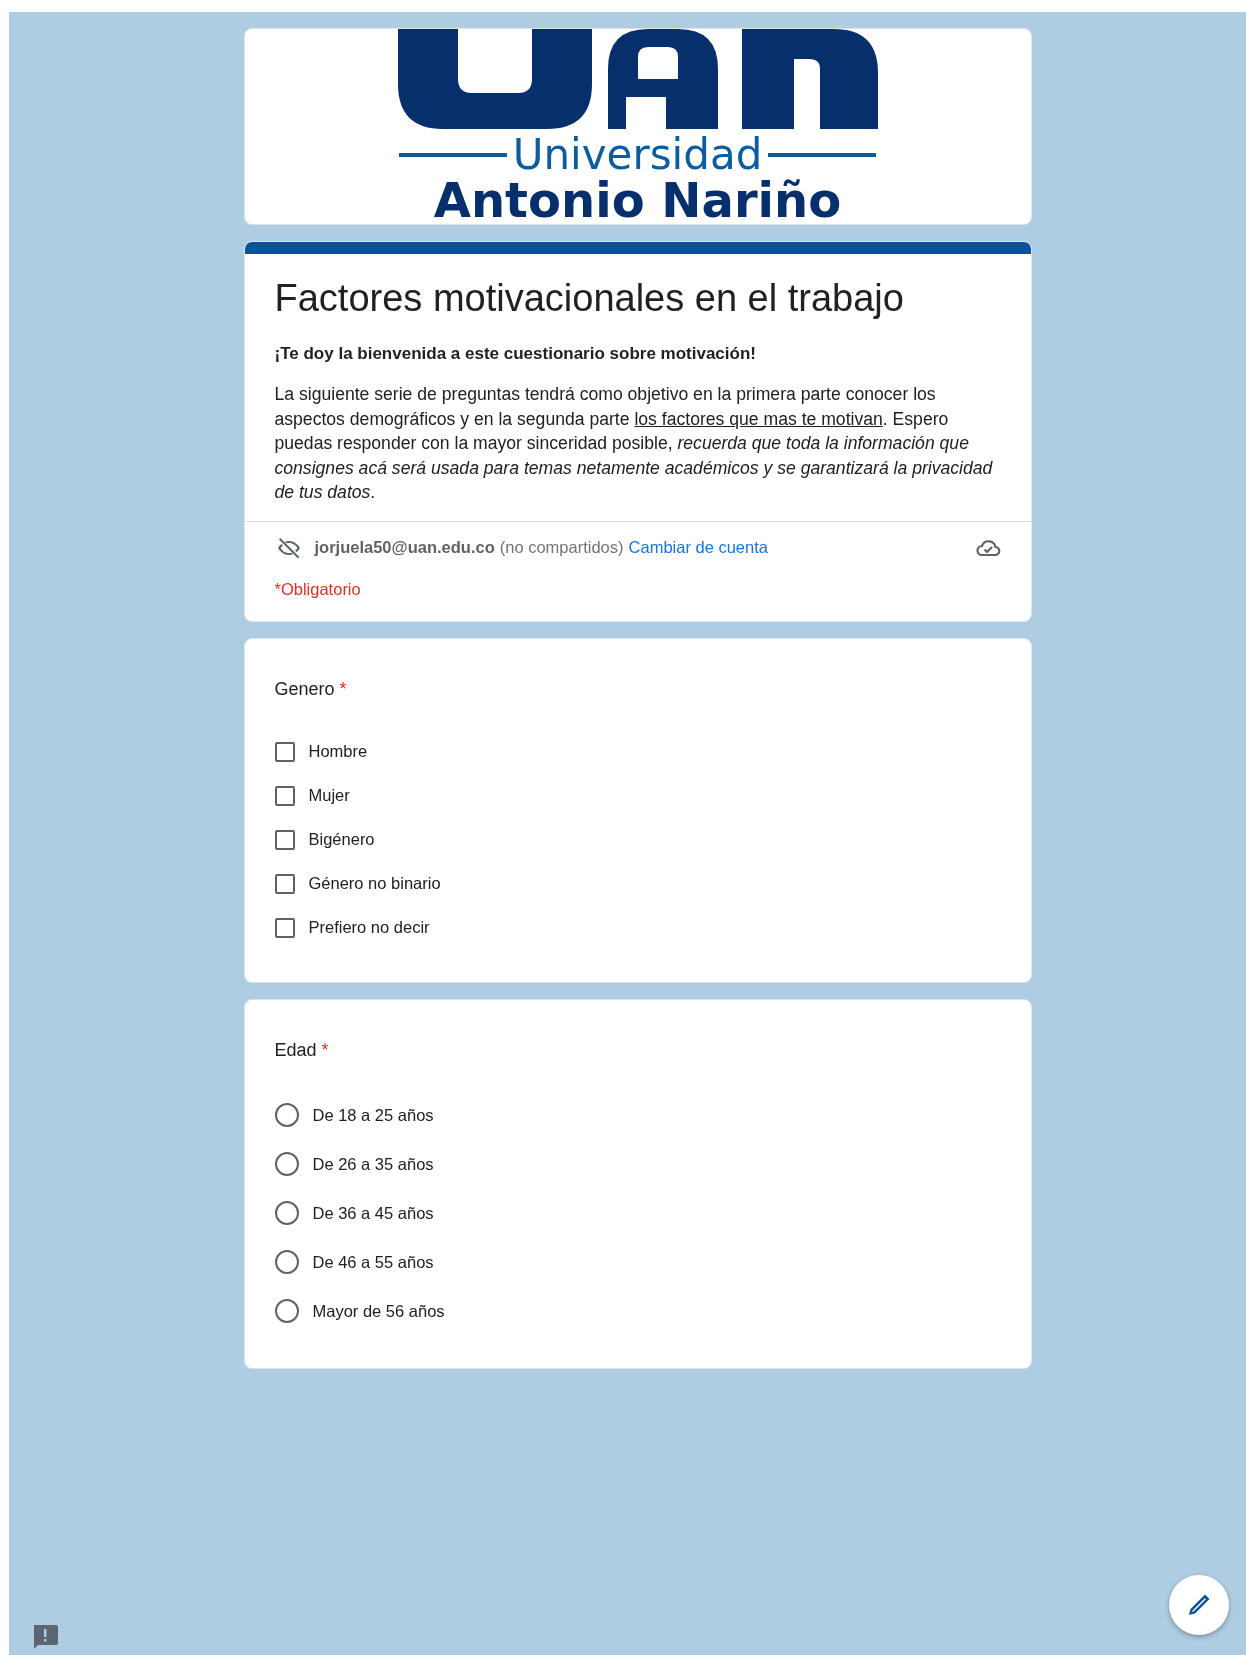  Describe the element at coordinates (317, 589) in the screenshot. I see `required-note: *Obligatorio` at that location.